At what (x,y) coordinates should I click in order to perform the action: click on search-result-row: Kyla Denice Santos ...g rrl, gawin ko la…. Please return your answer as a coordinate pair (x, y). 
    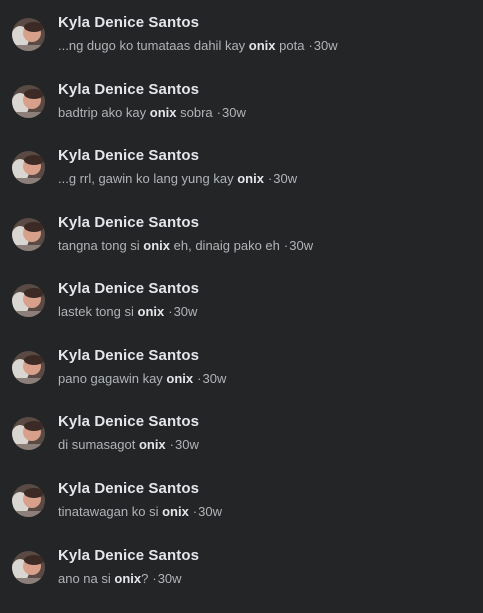
    Looking at the image, I should click on (241, 180).